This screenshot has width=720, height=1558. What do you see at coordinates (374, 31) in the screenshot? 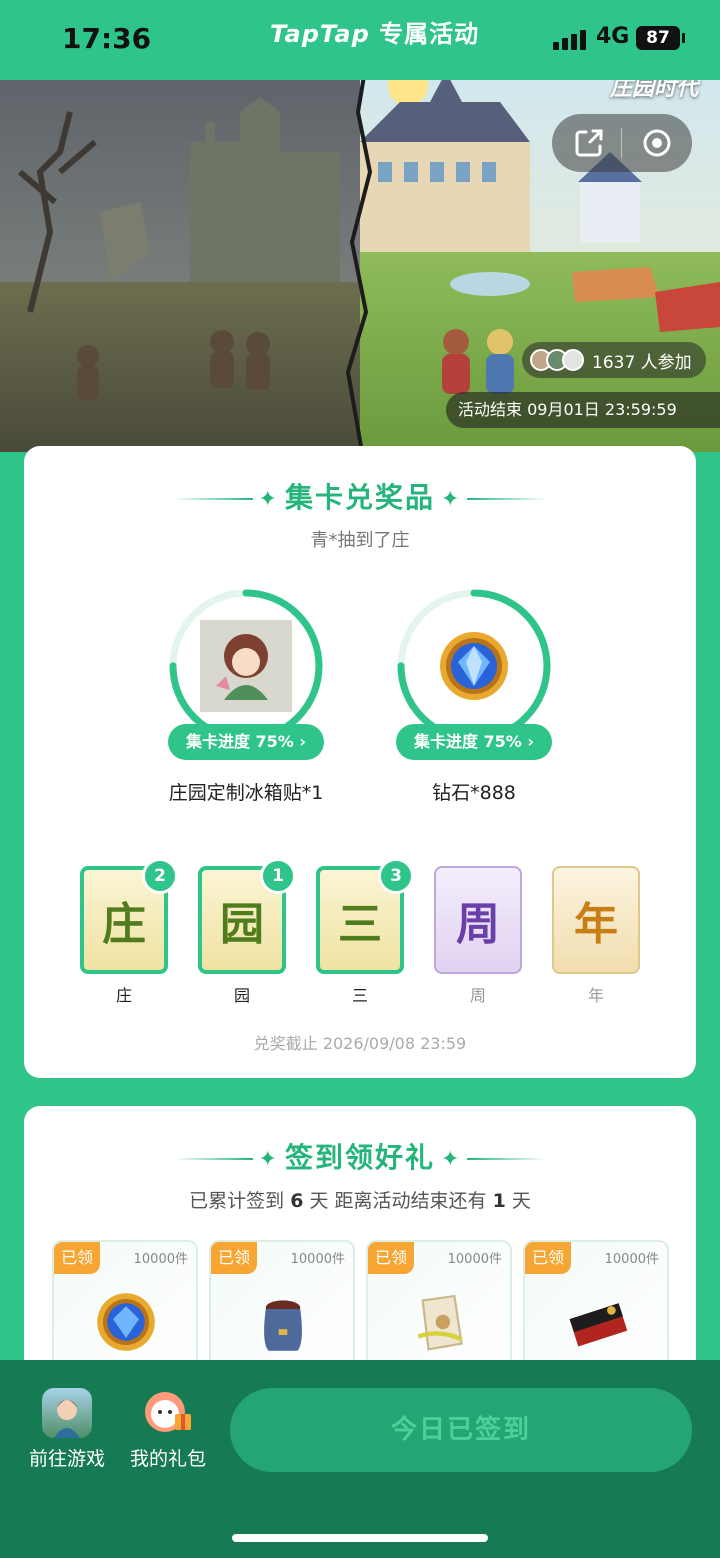
I see `brand-title: TapTap 专属活动` at bounding box center [374, 31].